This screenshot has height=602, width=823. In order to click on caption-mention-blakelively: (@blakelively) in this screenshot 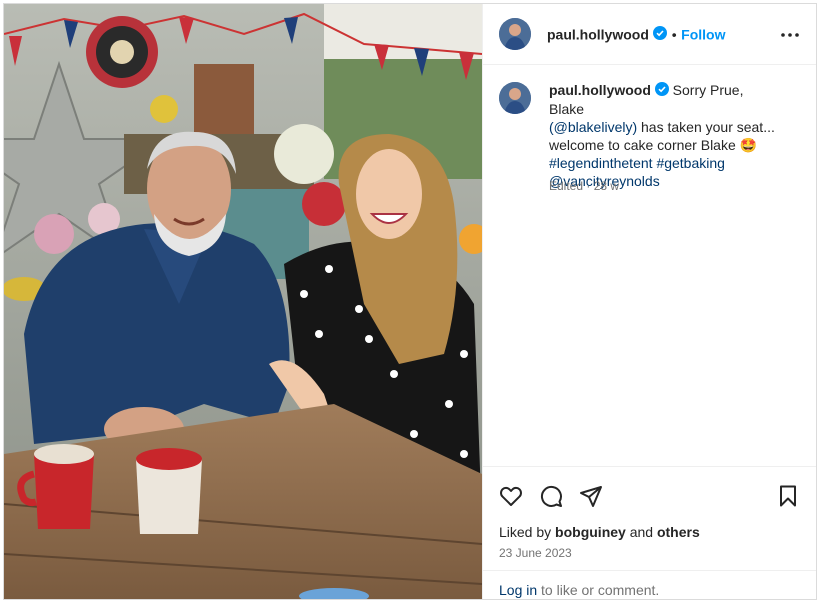, I will do `click(593, 127)`.